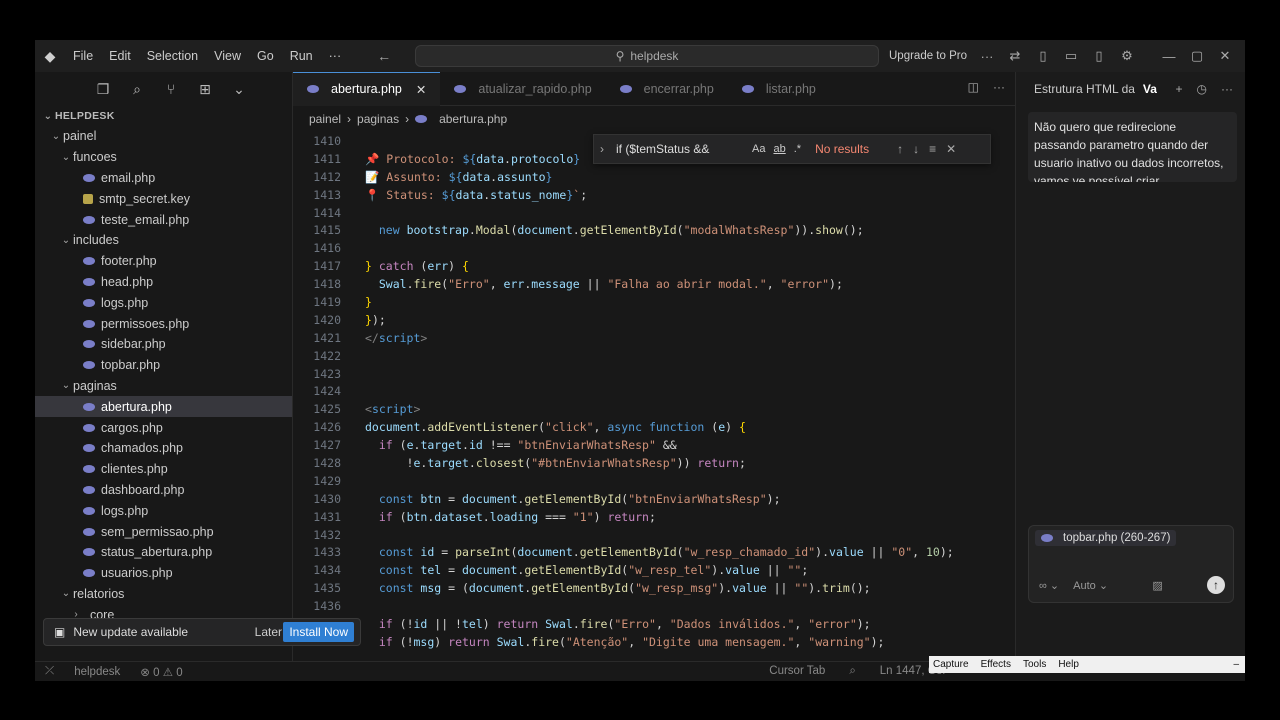  I want to click on context-chip: topbar.php (260-267), so click(1106, 538).